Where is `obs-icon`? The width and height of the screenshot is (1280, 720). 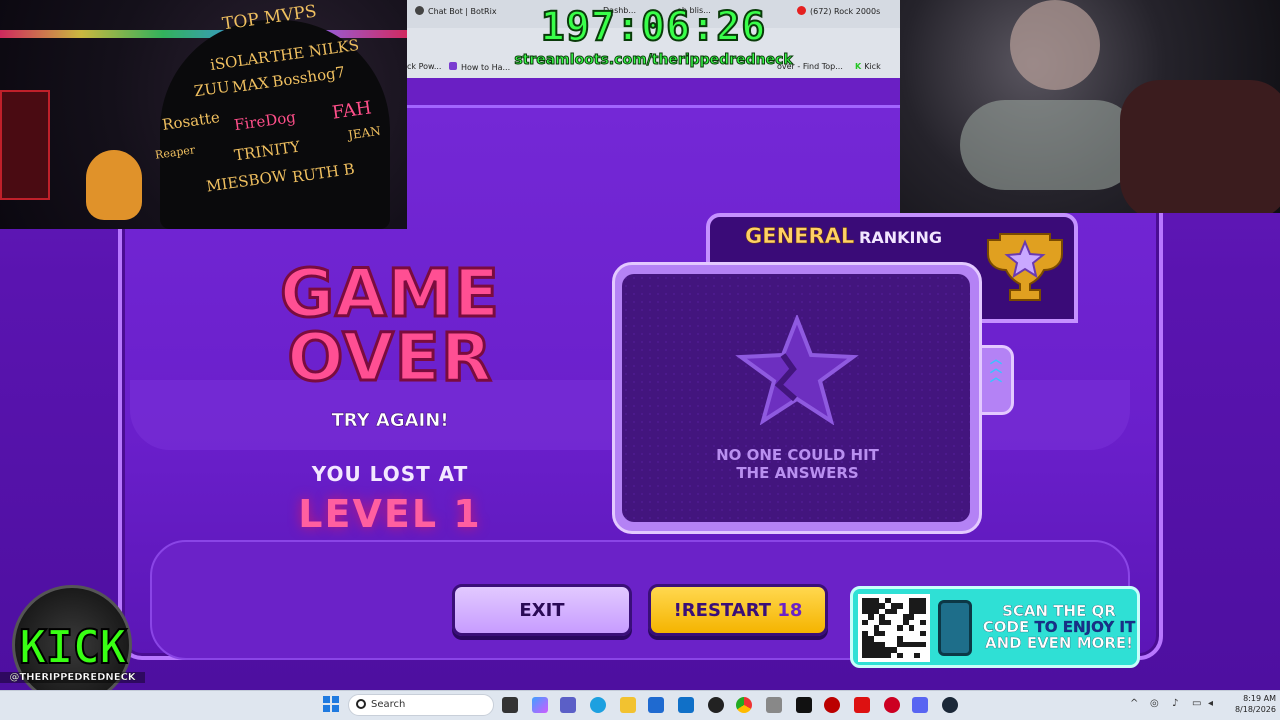 obs-icon is located at coordinates (716, 705).